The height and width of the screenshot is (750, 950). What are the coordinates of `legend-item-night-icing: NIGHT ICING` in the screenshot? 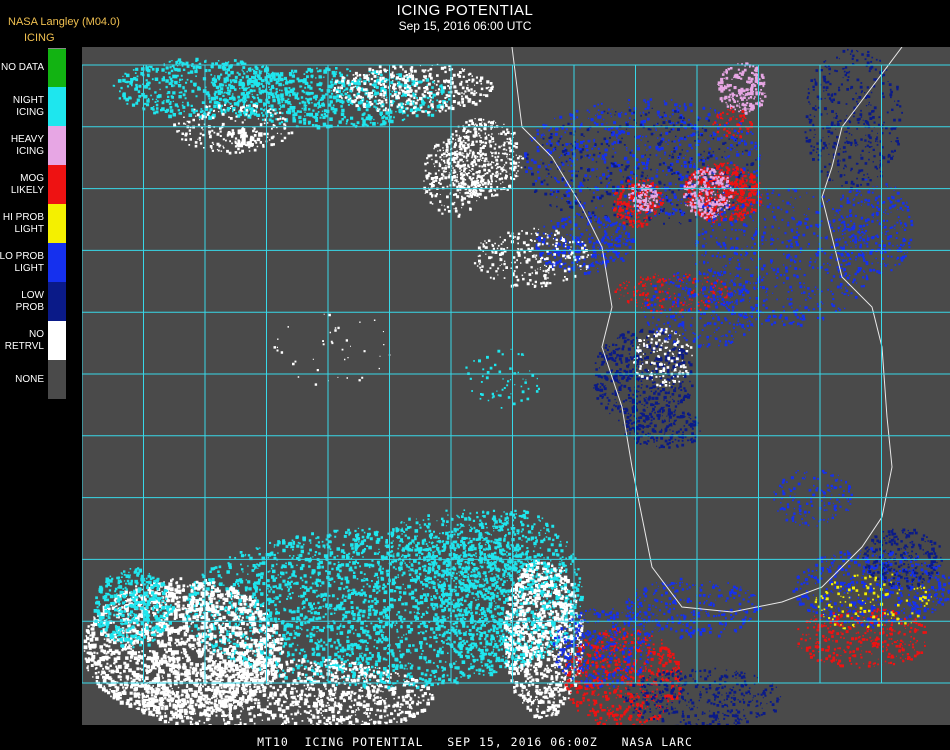 It's located at (33, 106).